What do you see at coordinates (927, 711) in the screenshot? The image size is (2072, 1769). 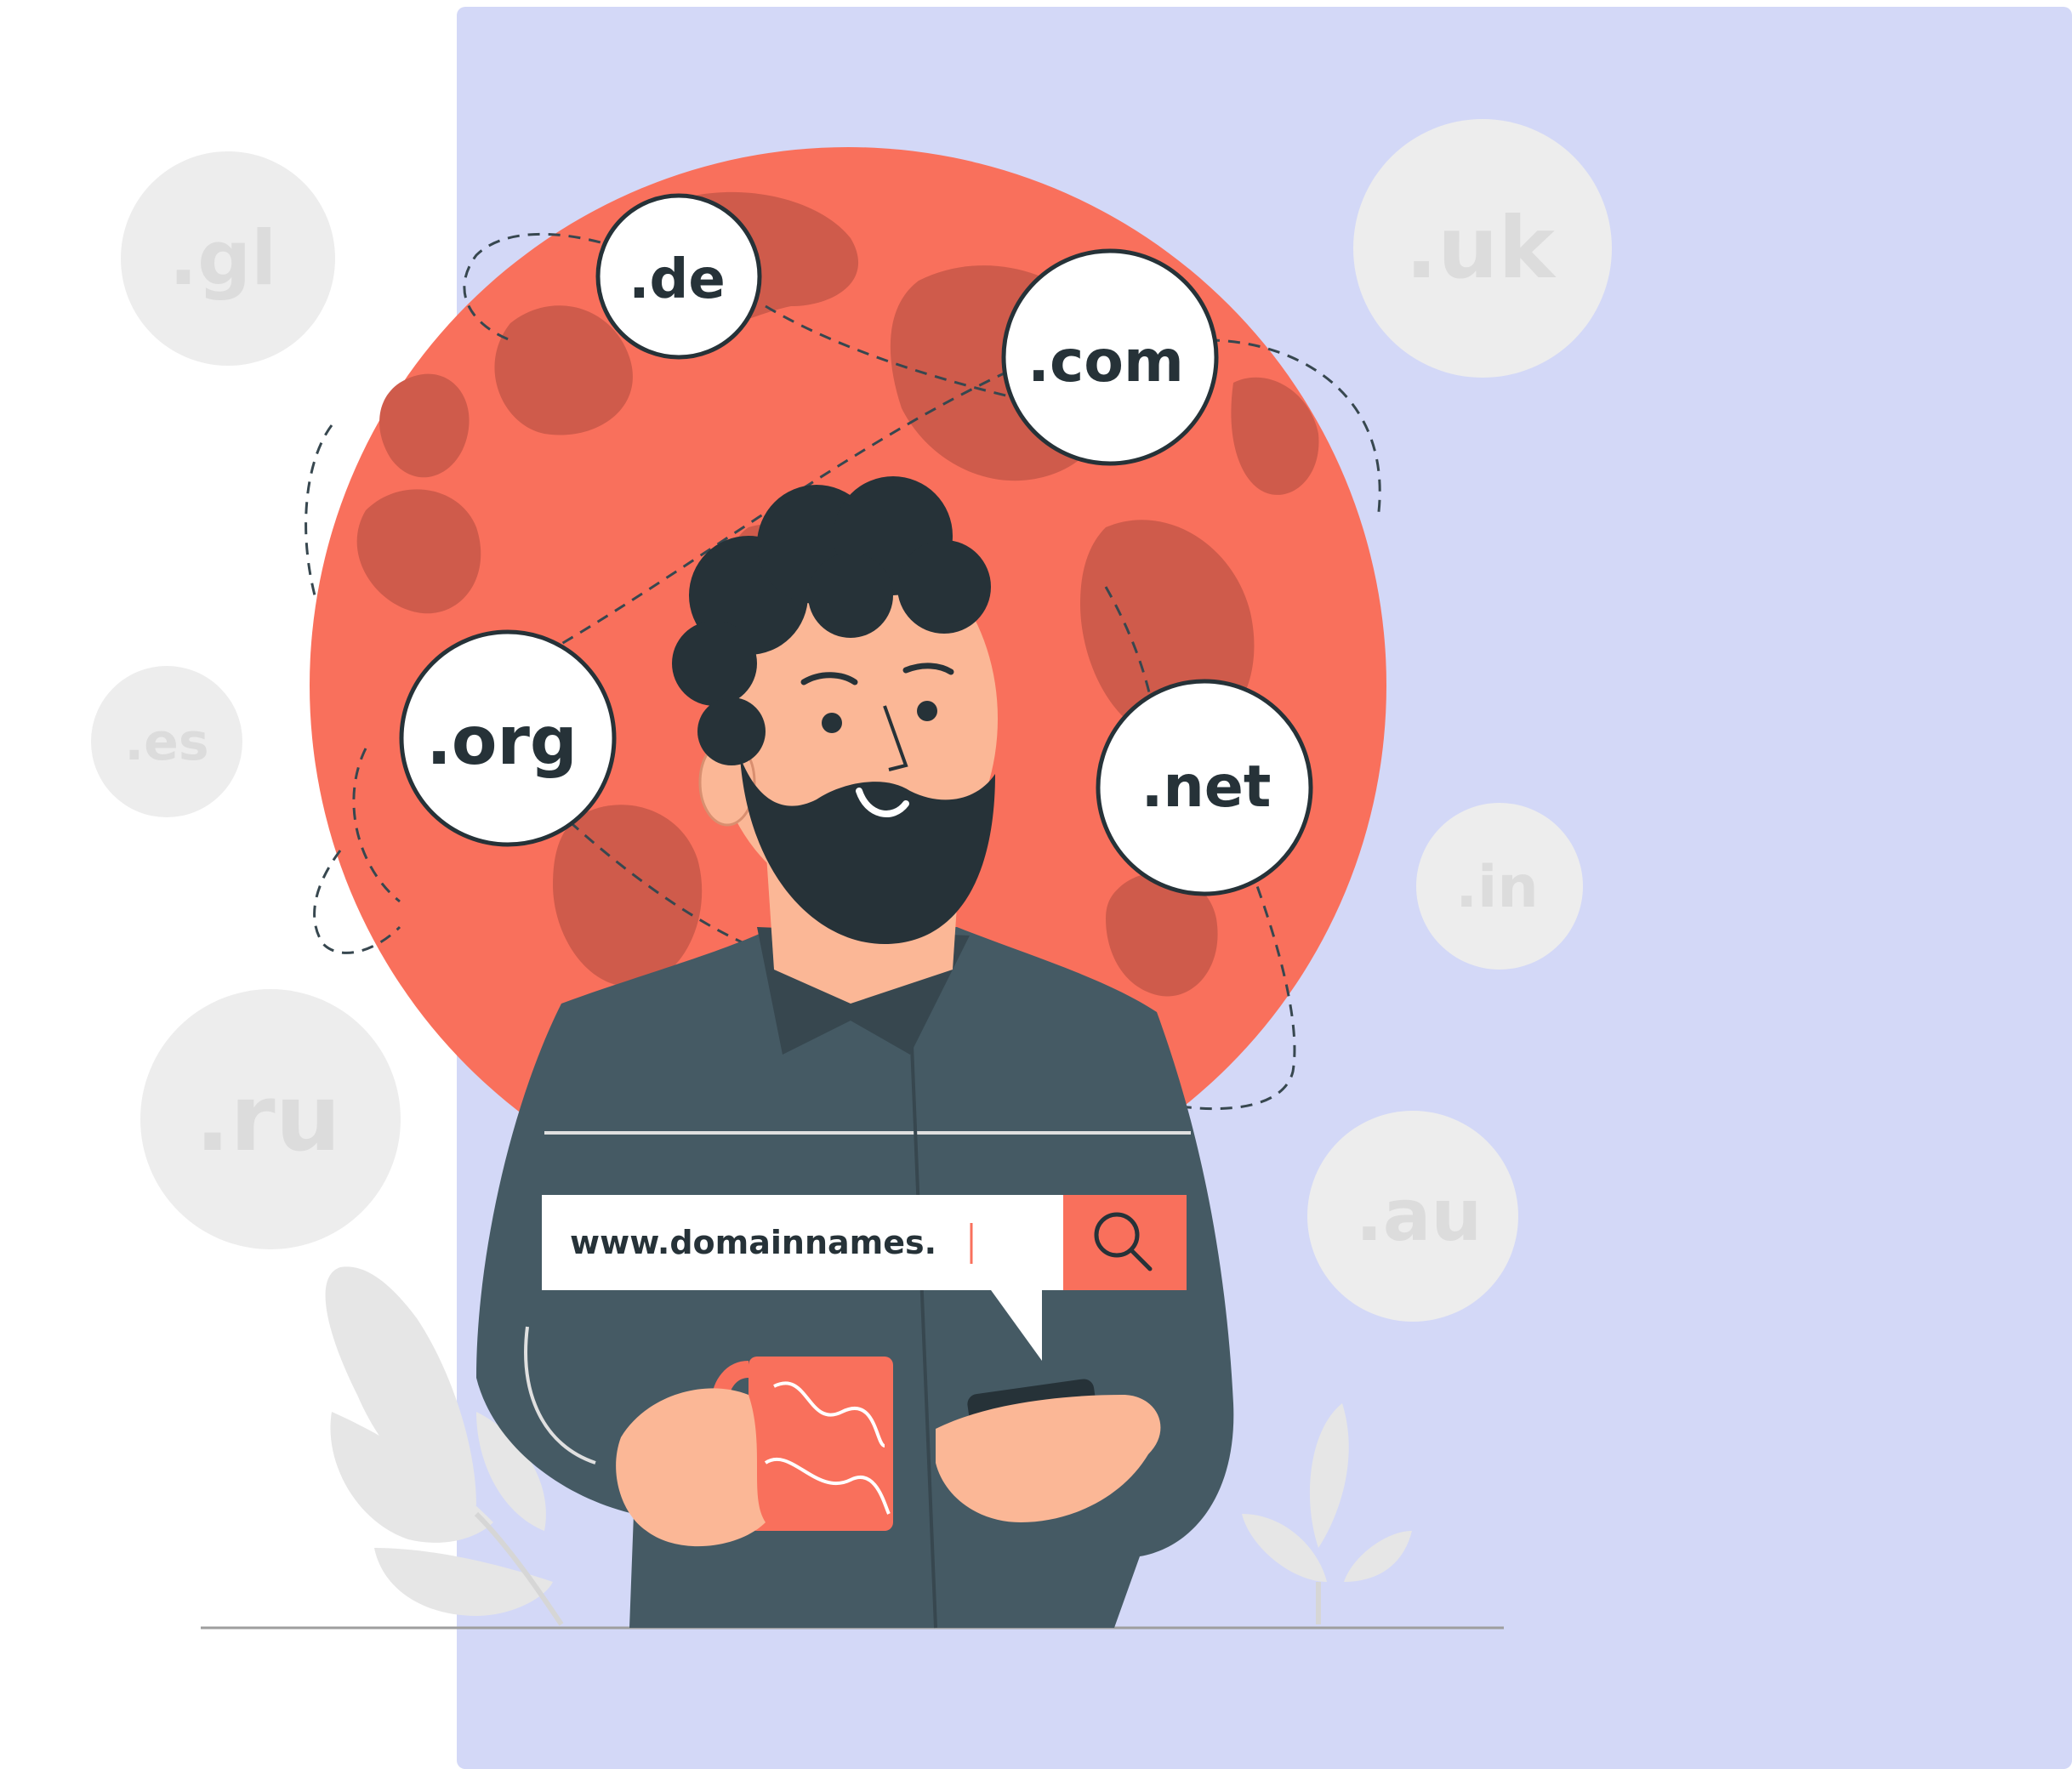 I see `eye-right` at bounding box center [927, 711].